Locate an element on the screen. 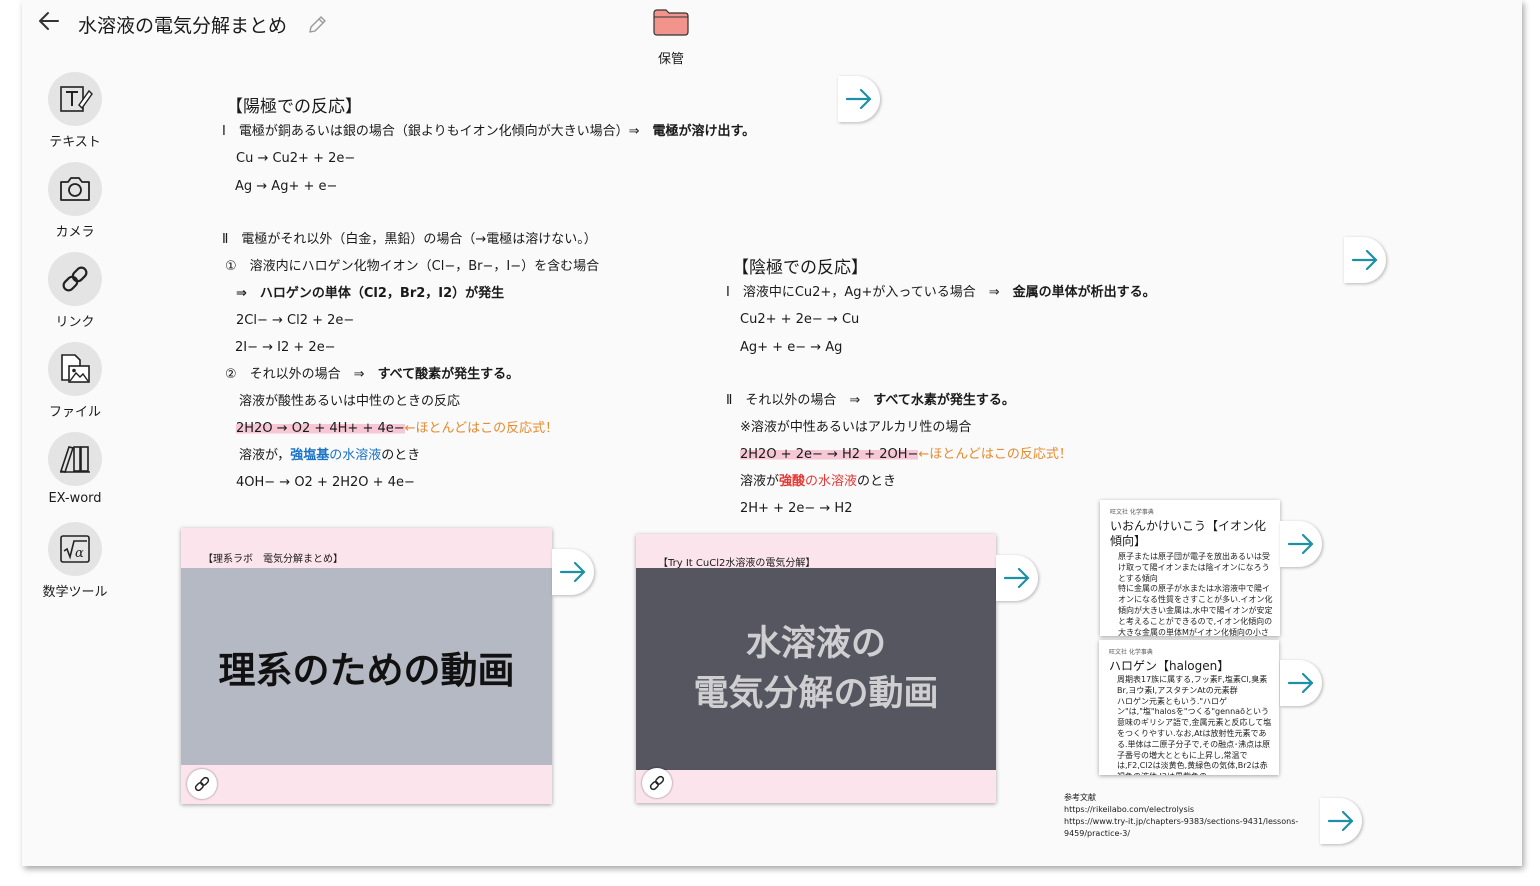  cathode-eq-h: 2H+ + 2e− → H2 is located at coordinates (796, 508).